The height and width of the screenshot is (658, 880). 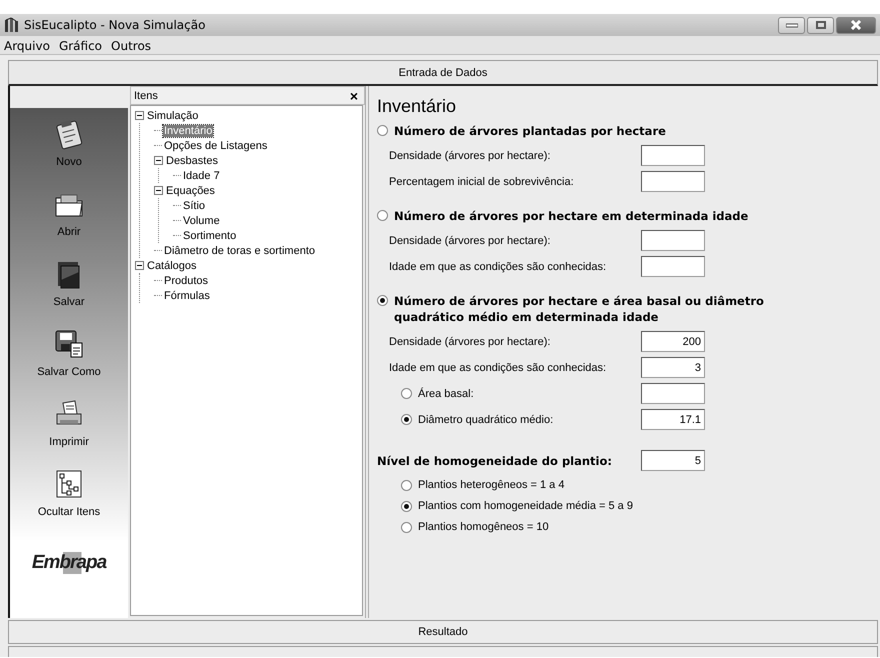 I want to click on tree-item: Sítio, so click(x=194, y=206).